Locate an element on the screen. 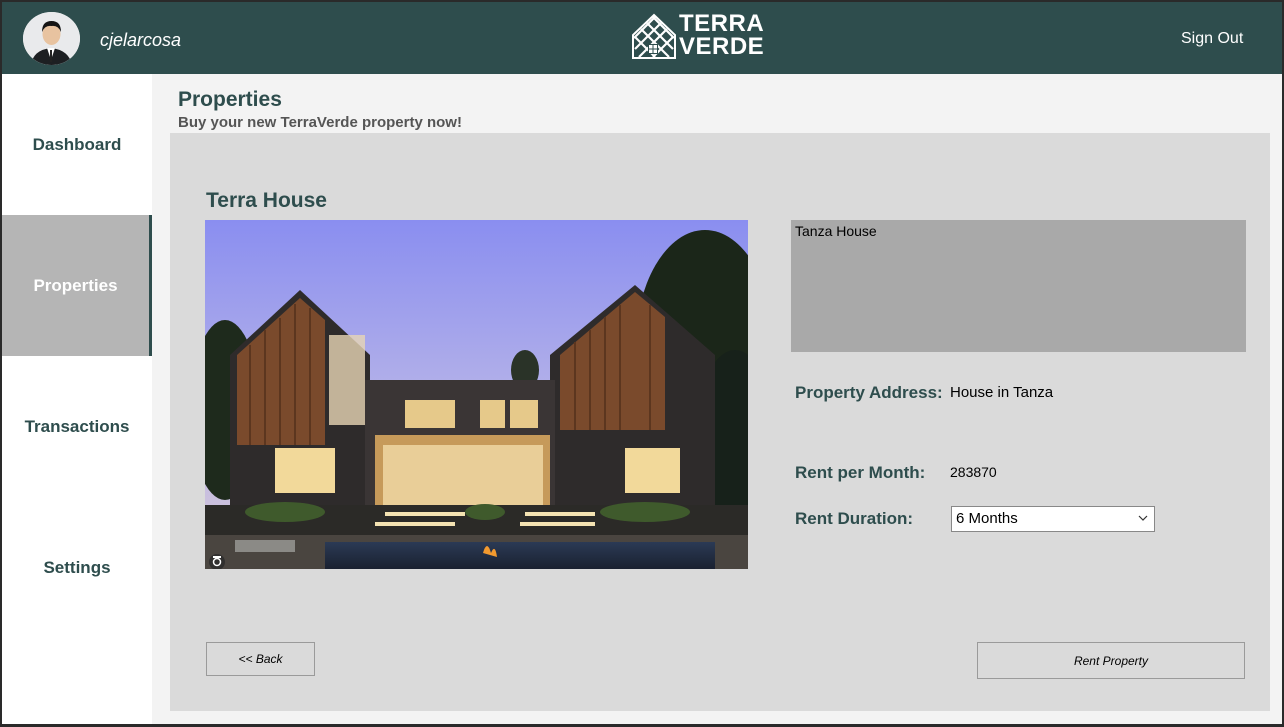 This screenshot has height=727, width=1284. rent-duration-selected: 6 Months is located at coordinates (987, 518).